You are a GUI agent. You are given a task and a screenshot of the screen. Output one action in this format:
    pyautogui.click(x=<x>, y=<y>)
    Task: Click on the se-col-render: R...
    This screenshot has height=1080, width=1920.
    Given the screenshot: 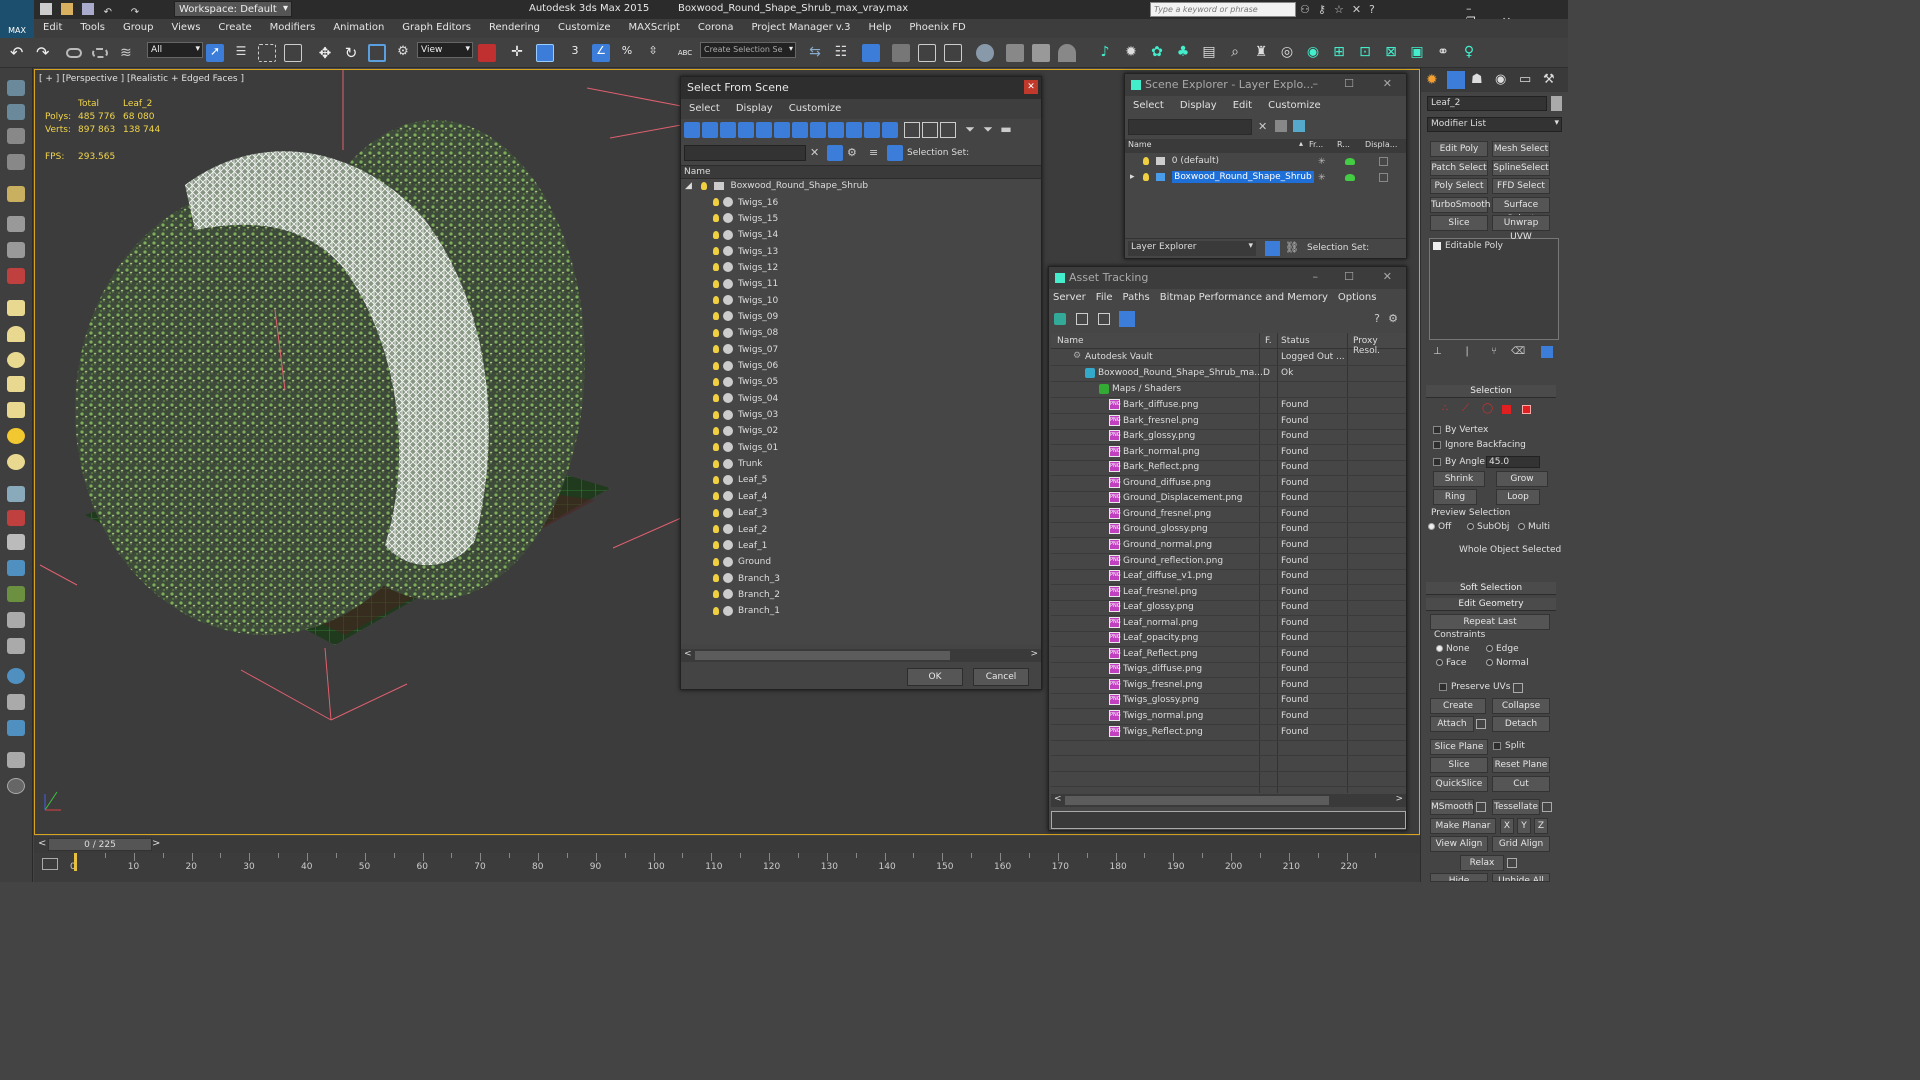 What is the action you would take?
    pyautogui.click(x=1343, y=144)
    